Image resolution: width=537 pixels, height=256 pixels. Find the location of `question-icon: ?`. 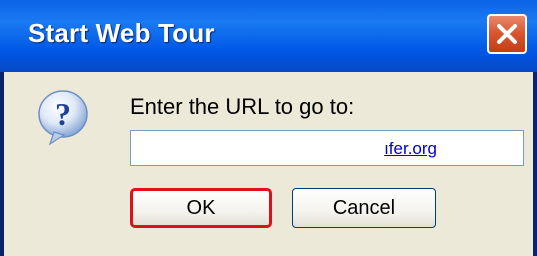

question-icon: ? is located at coordinates (63, 118).